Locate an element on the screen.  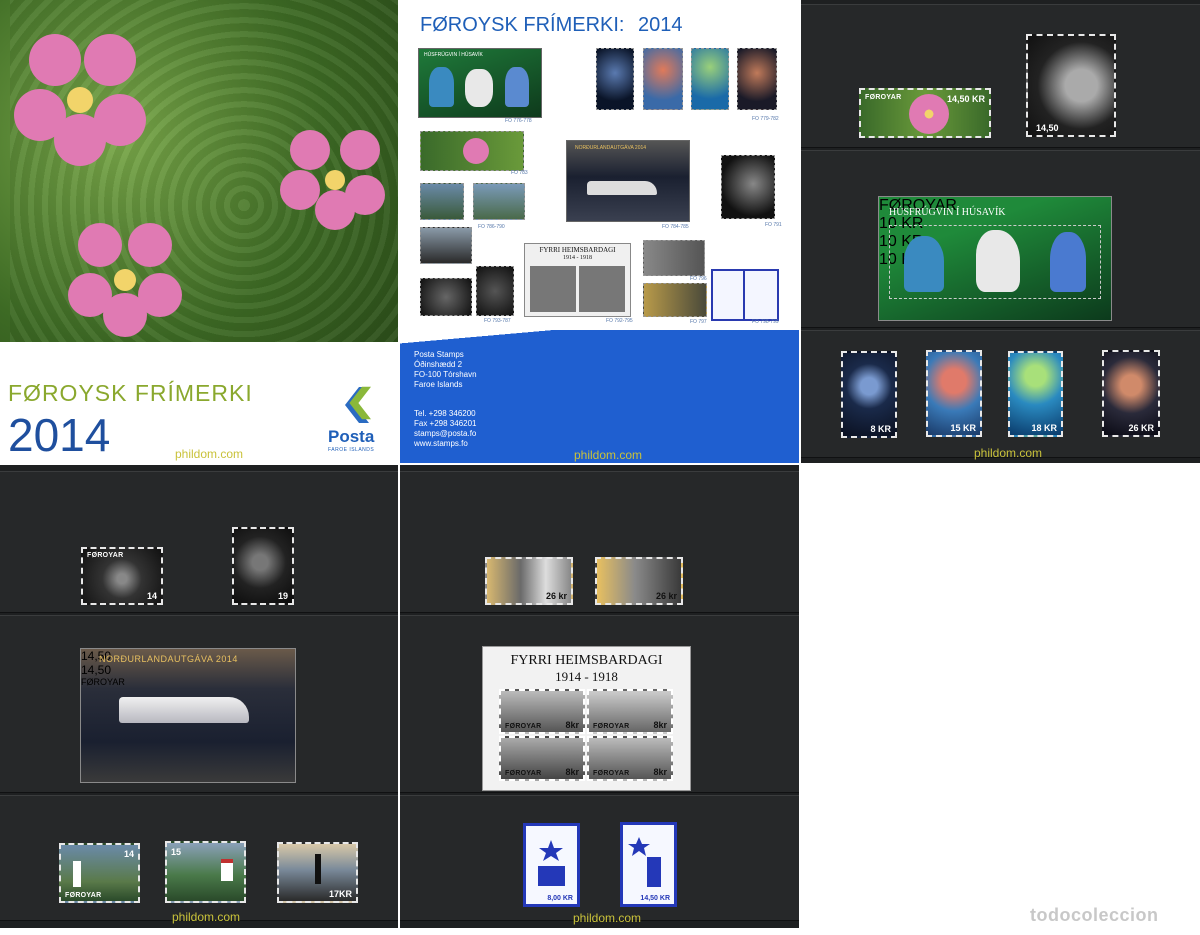
address-line: FO-100 Tórshavn is located at coordinates (445, 374).